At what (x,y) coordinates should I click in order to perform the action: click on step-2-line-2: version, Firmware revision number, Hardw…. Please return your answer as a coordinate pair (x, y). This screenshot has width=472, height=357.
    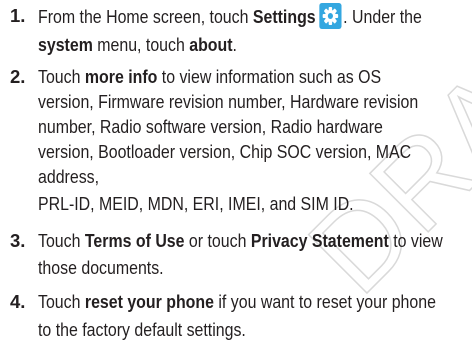
    Looking at the image, I should click on (228, 101).